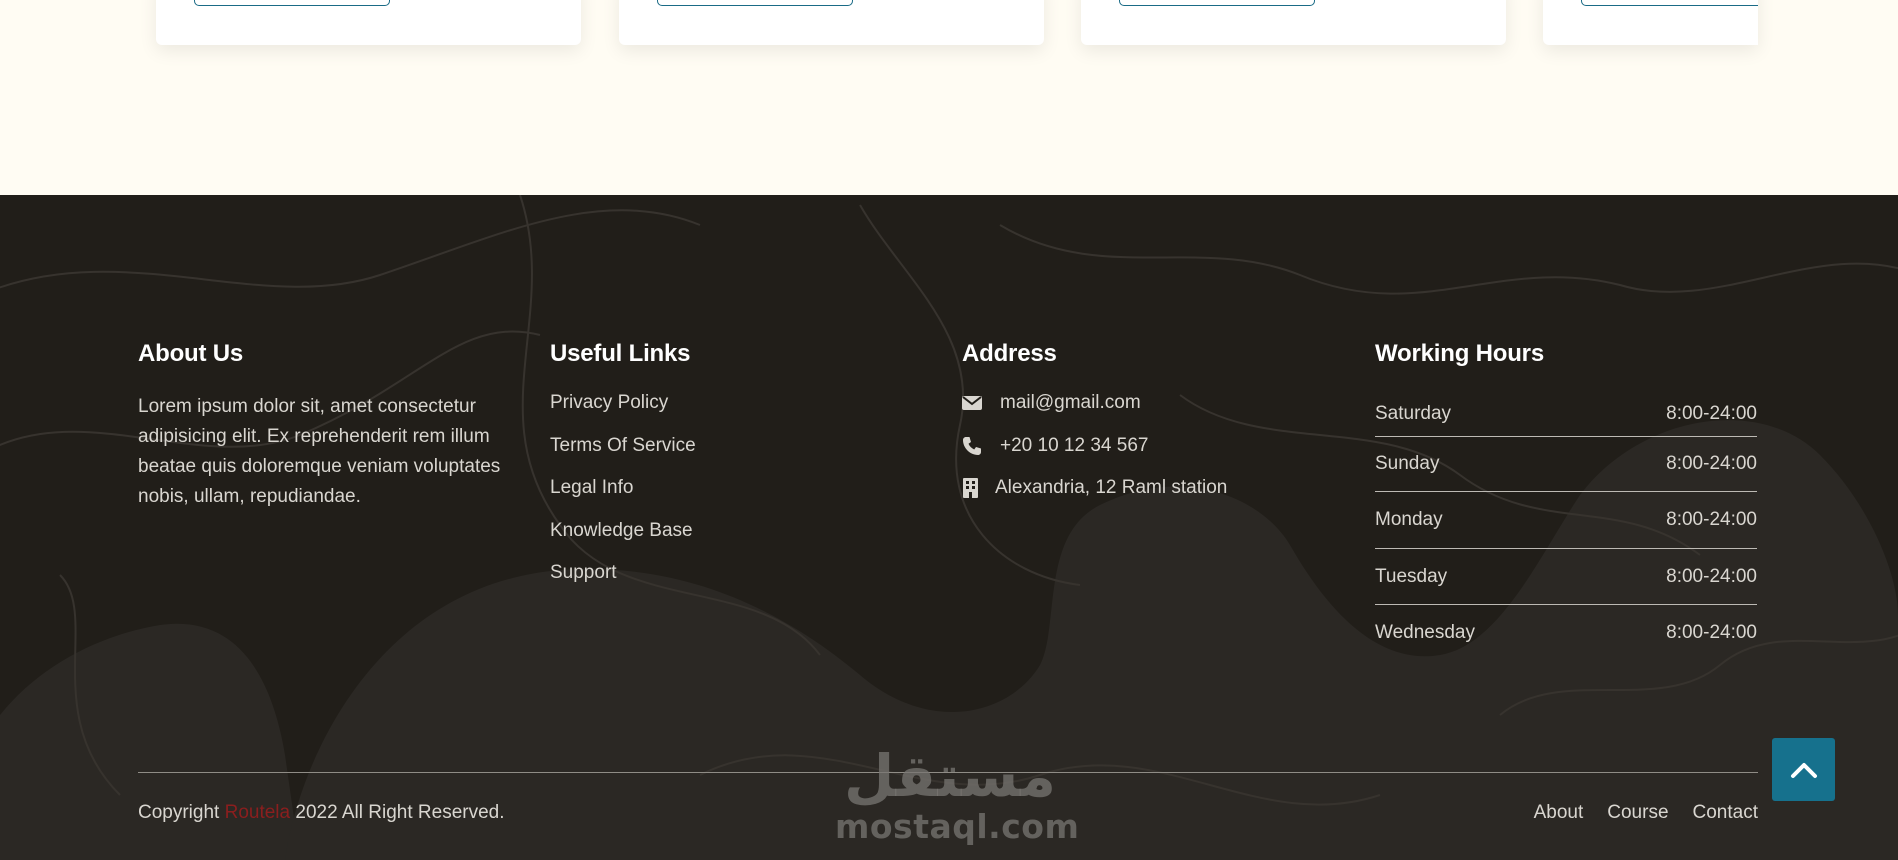 This screenshot has width=1898, height=860. What do you see at coordinates (1070, 403) in the screenshot?
I see `address-email: mail@gmail.com` at bounding box center [1070, 403].